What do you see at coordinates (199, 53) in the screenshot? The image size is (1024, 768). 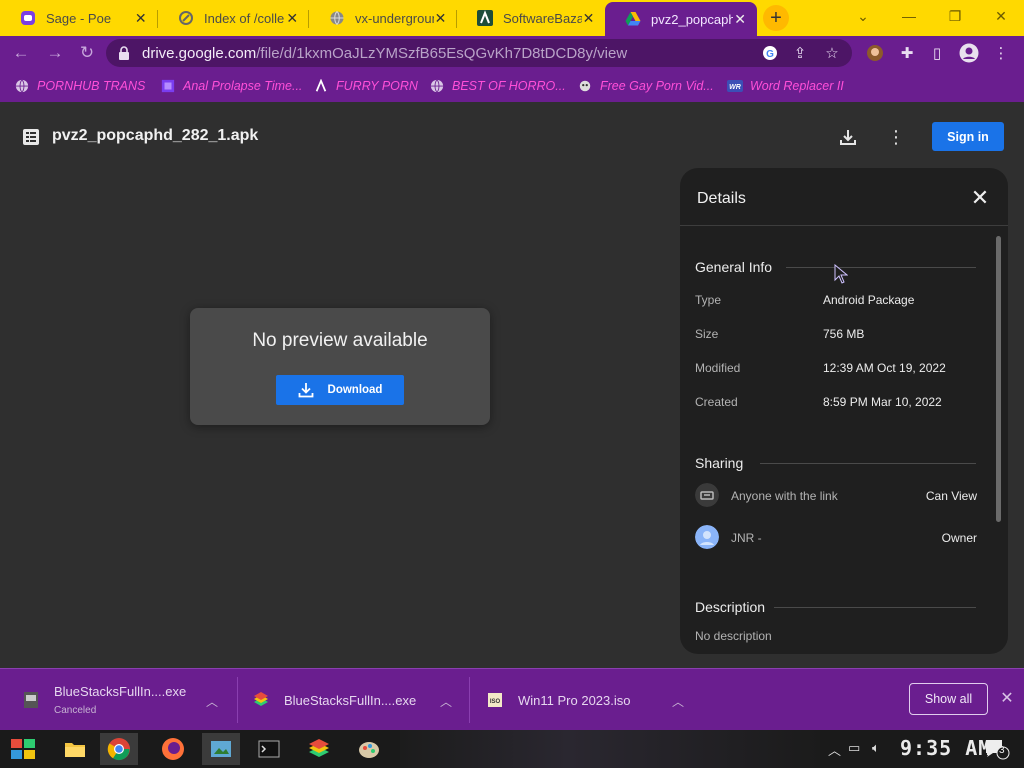 I see `url-domain: drive.google.com` at bounding box center [199, 53].